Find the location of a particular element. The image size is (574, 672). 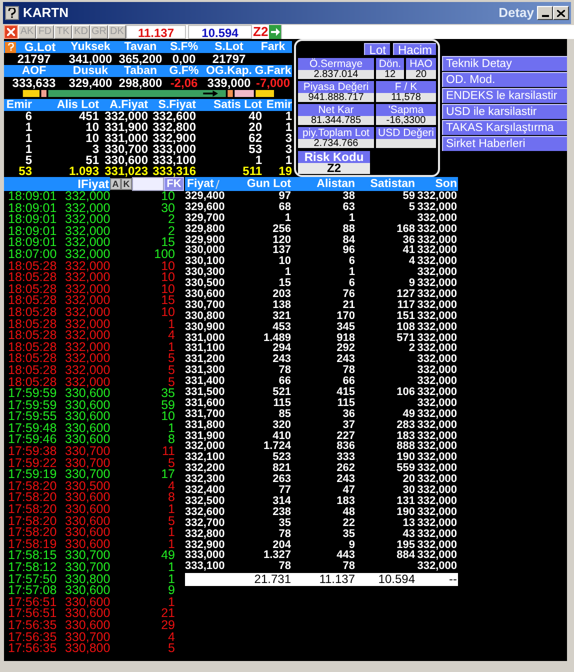

menu-item: OD. Mod. is located at coordinates (504, 79).